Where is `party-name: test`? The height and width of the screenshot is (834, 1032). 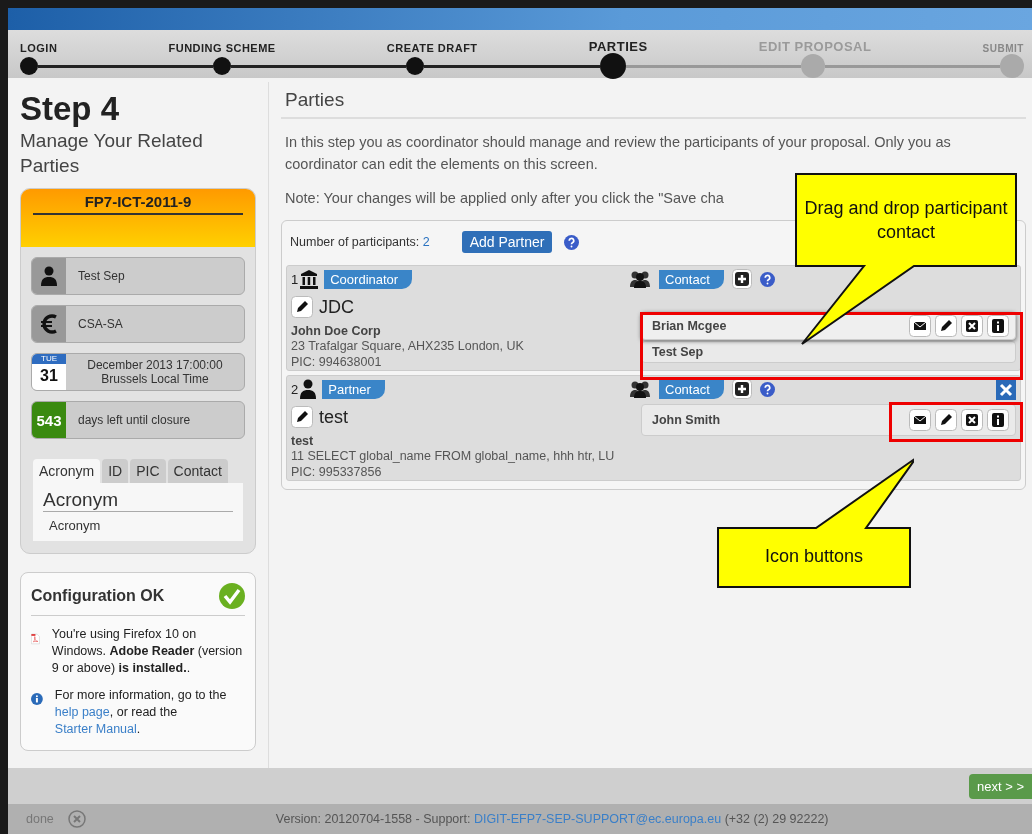 party-name: test is located at coordinates (303, 441).